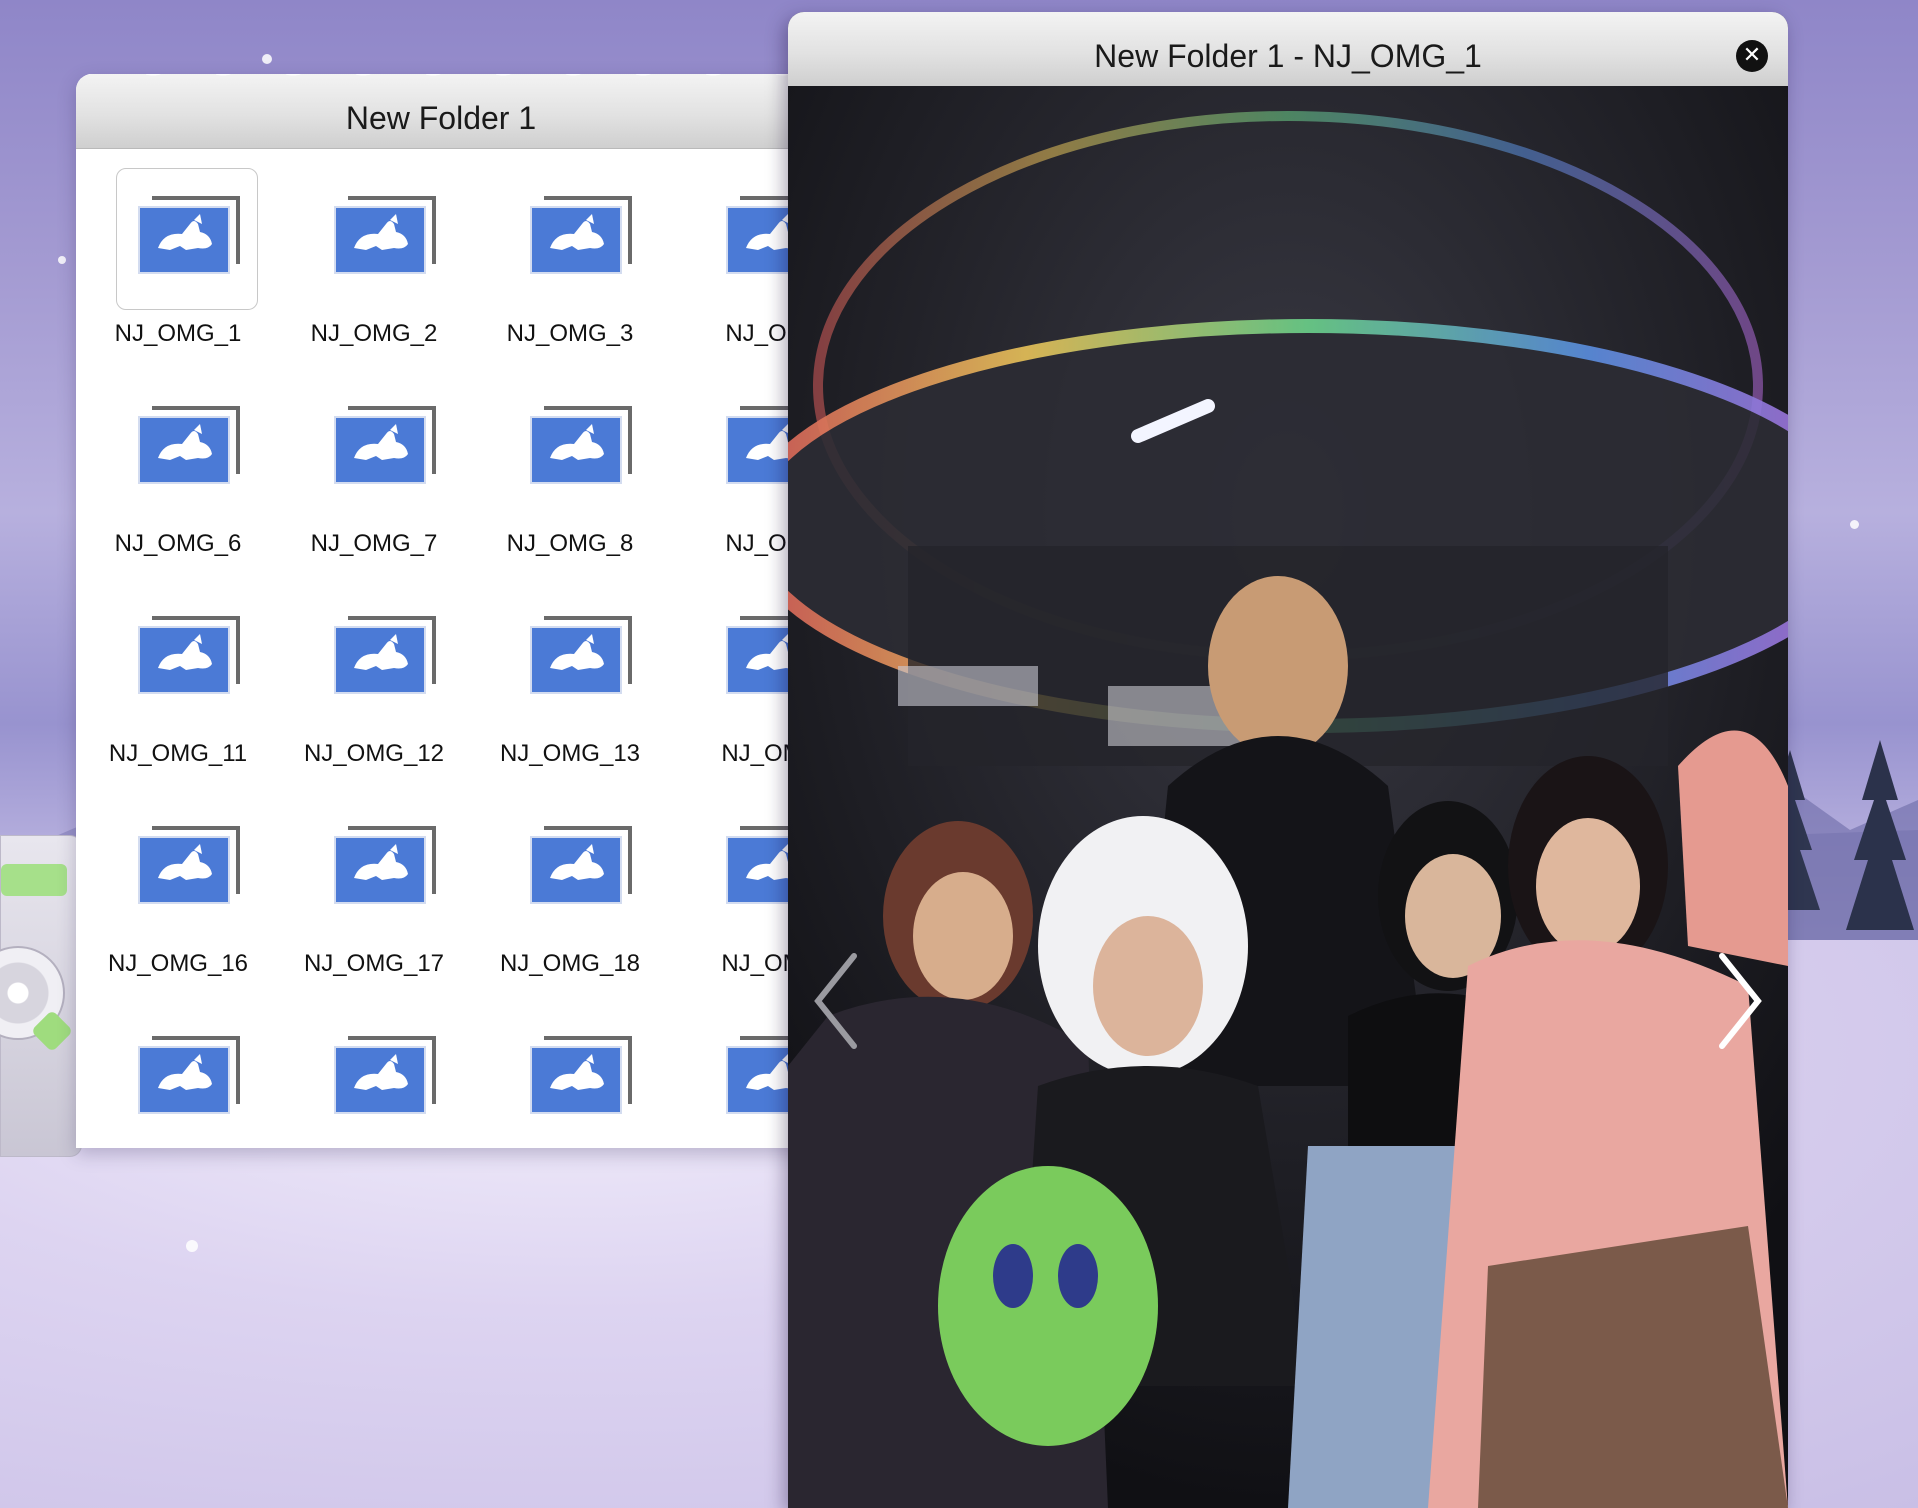 Image resolution: width=1918 pixels, height=1508 pixels. I want to click on file-item: NJ_OMG_12, so click(374, 667).